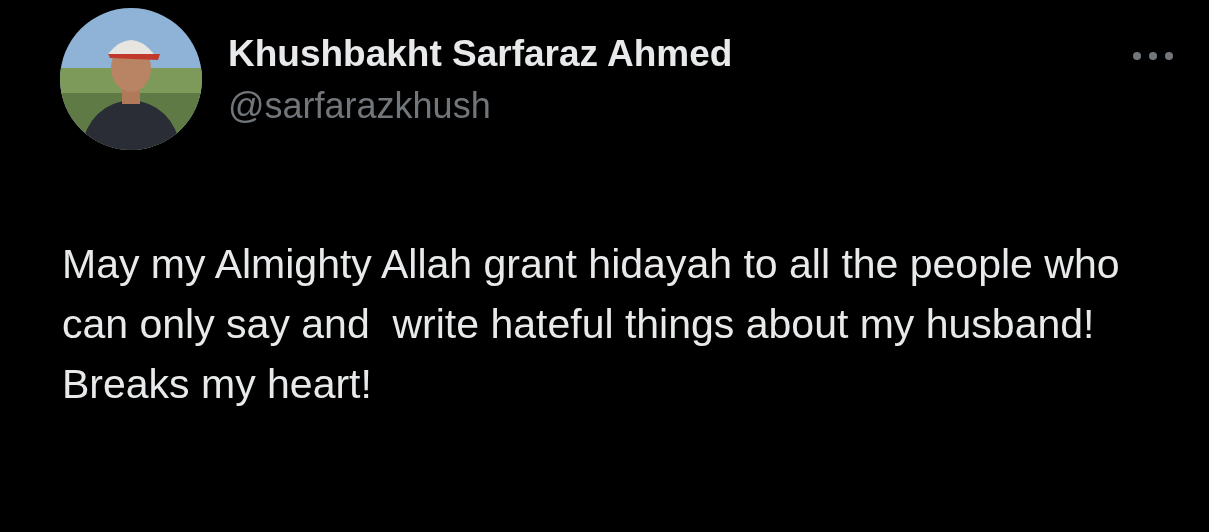  What do you see at coordinates (480, 54) in the screenshot?
I see `author-name: Khushbakht Sarfaraz Ahmed` at bounding box center [480, 54].